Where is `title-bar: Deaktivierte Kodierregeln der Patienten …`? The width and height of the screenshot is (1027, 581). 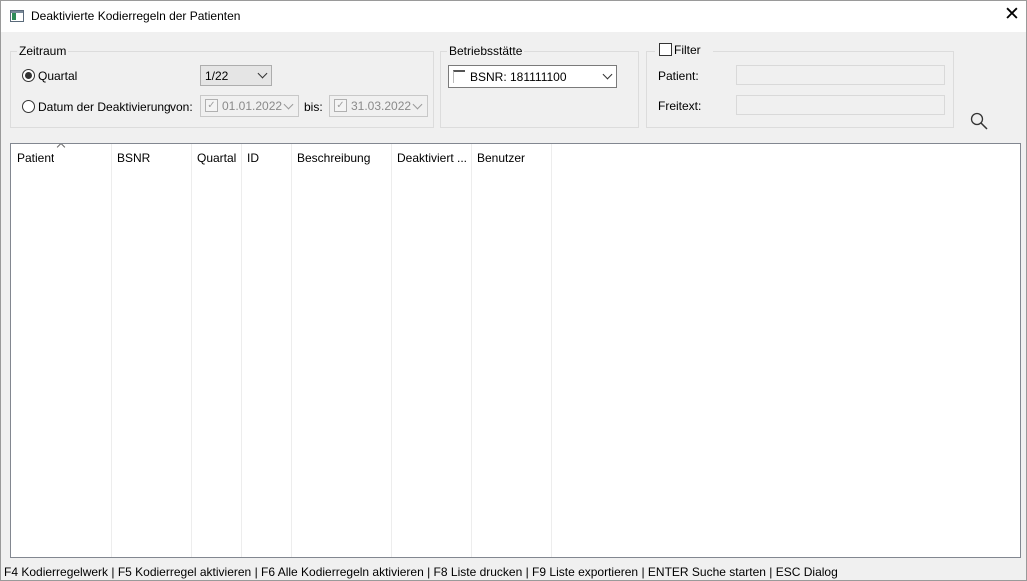
title-bar: Deaktivierte Kodierregeln der Patienten … is located at coordinates (513, 16).